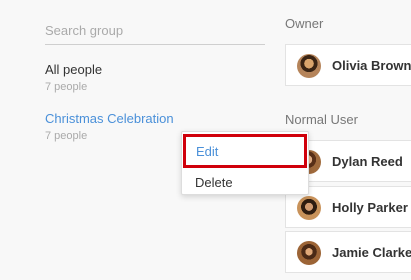 This screenshot has width=411, height=280. What do you see at coordinates (109, 118) in the screenshot?
I see `group-name: Christmas Celebration` at bounding box center [109, 118].